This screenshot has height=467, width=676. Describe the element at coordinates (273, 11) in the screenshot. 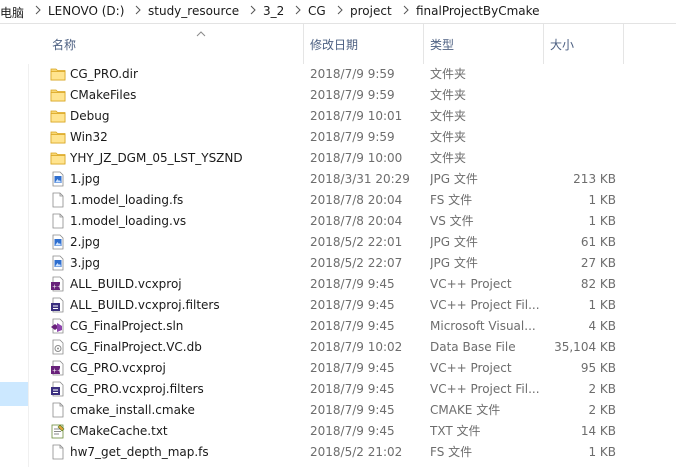

I see `breadcrumb-segment: 3_2` at that location.